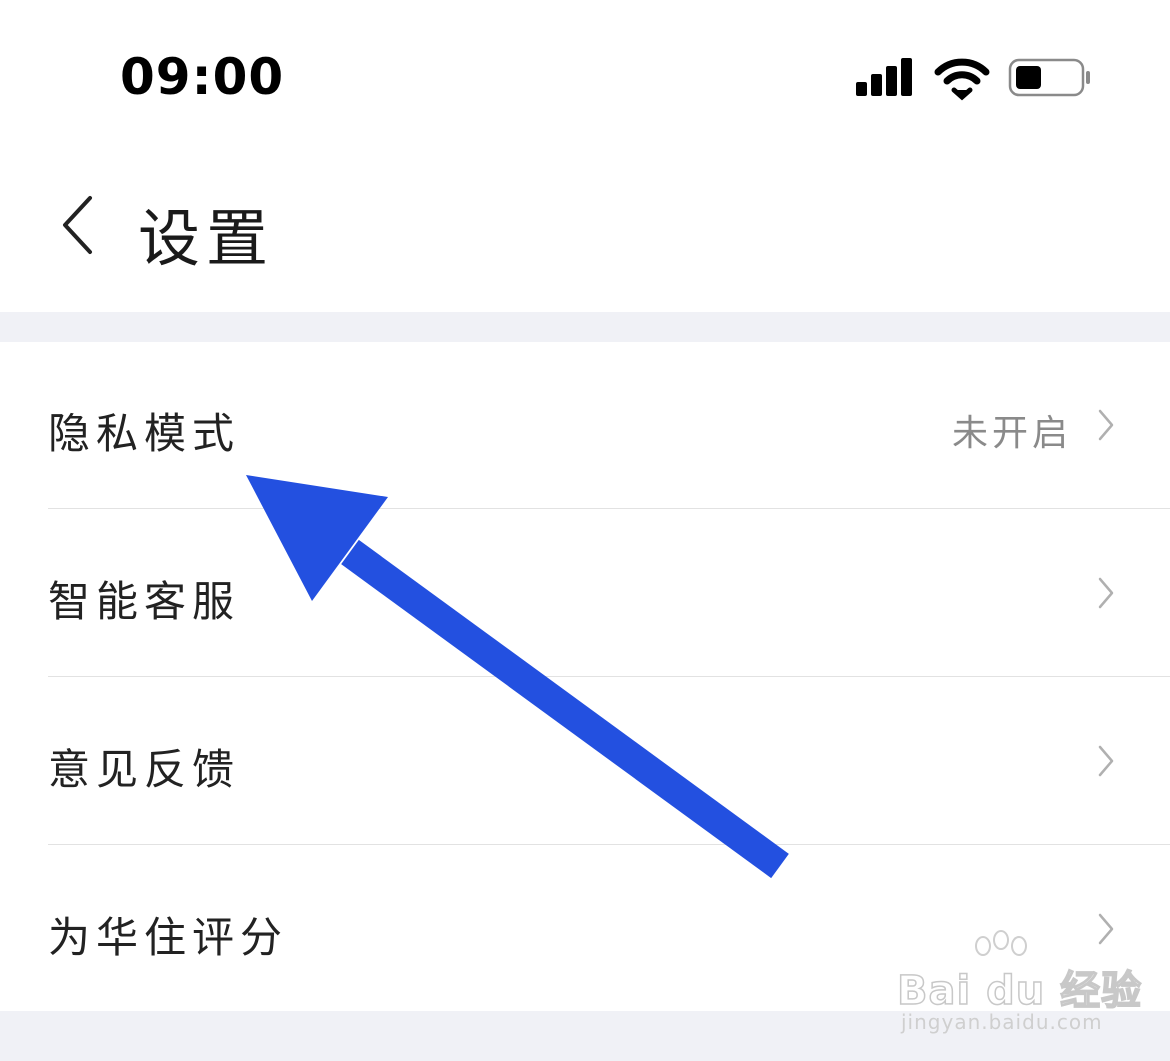  I want to click on chevron-left-icon, so click(77, 225).